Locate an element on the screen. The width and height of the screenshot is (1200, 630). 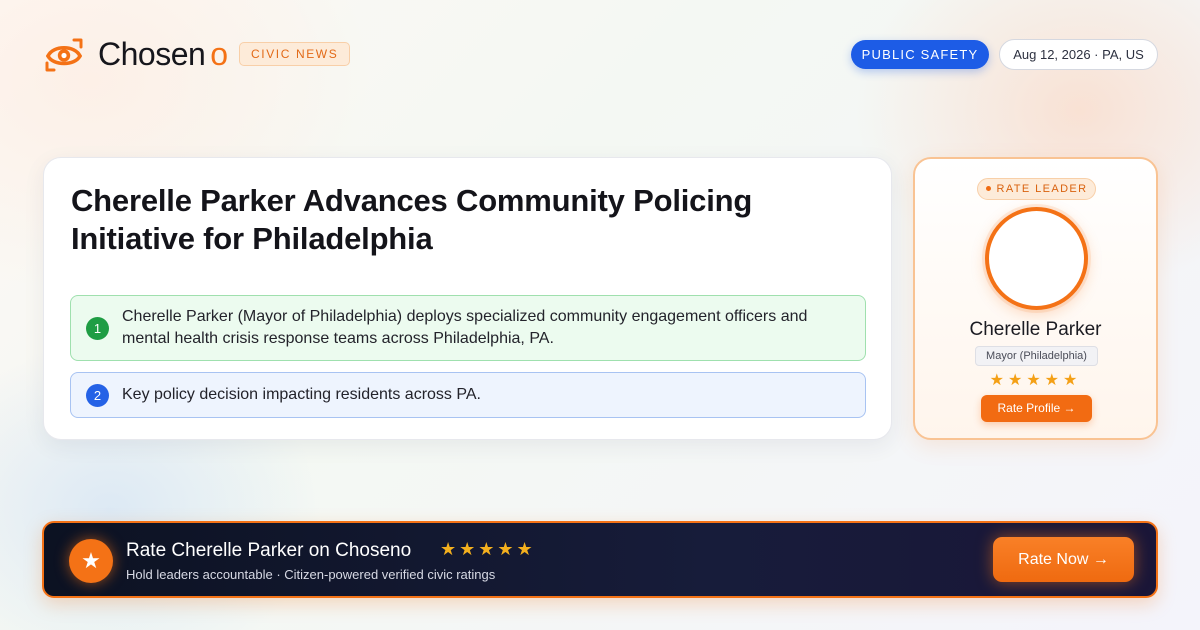
star-rating: ★★★★★ is located at coordinates (1035, 380).